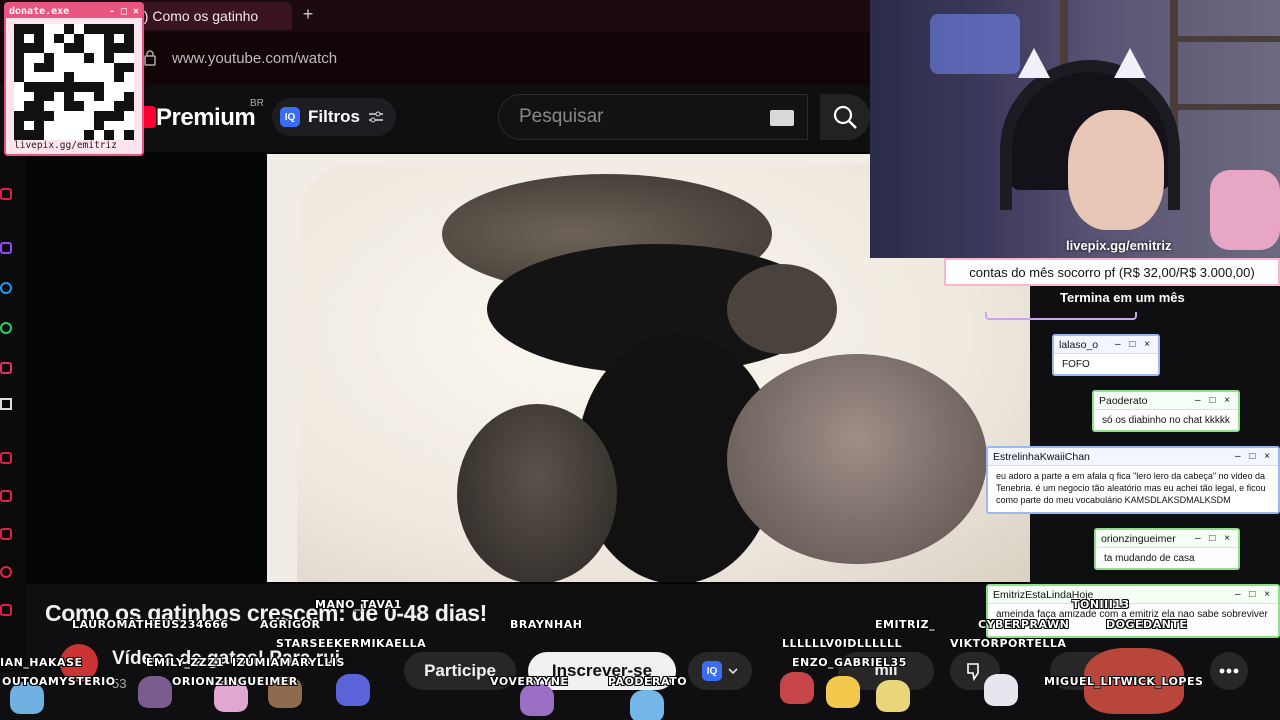 This screenshot has height=720, width=1280. Describe the element at coordinates (653, 117) in the screenshot. I see `search-input: Pesquisar` at that location.